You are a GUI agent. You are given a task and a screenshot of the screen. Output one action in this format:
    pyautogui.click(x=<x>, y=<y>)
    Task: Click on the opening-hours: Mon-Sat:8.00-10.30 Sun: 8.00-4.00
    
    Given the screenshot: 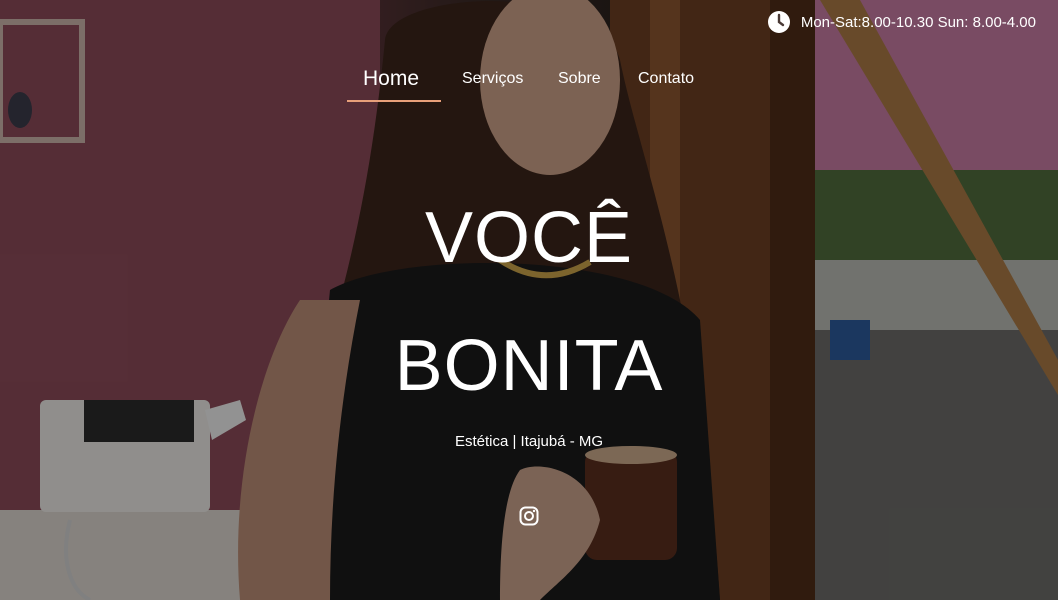 What is the action you would take?
    pyautogui.click(x=901, y=22)
    